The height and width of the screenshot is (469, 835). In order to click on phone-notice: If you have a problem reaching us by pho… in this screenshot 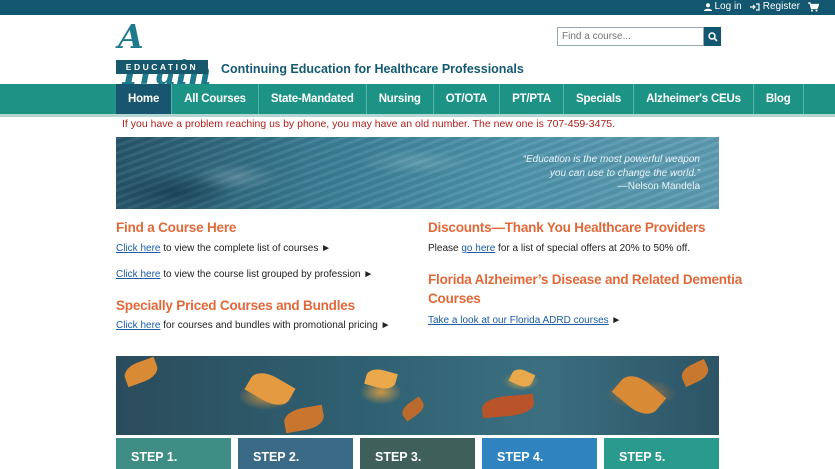, I will do `click(369, 124)`.